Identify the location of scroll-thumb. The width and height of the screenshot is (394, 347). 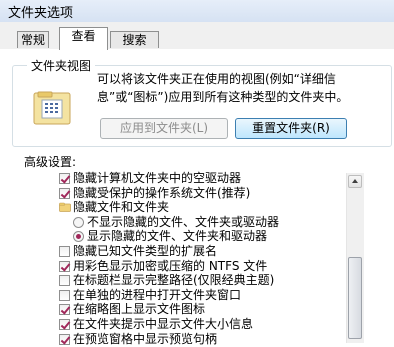
(355, 298).